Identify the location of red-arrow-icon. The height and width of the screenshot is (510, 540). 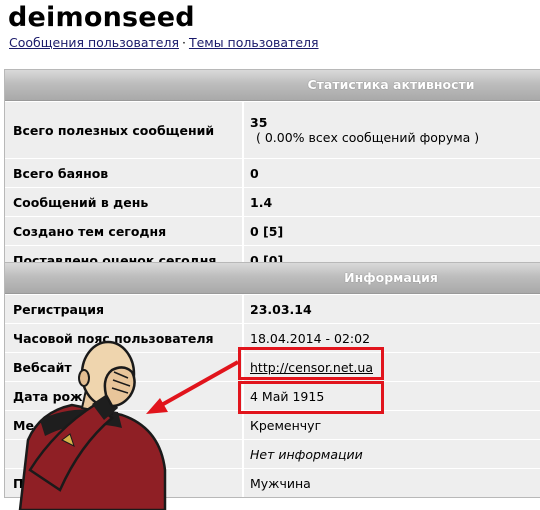
(192, 387).